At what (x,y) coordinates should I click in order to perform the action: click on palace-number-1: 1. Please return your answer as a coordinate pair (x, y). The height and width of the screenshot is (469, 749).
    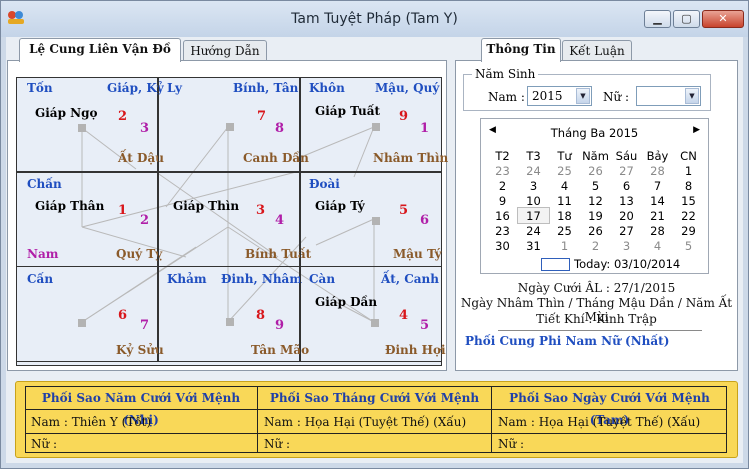
    Looking at the image, I should click on (123, 210).